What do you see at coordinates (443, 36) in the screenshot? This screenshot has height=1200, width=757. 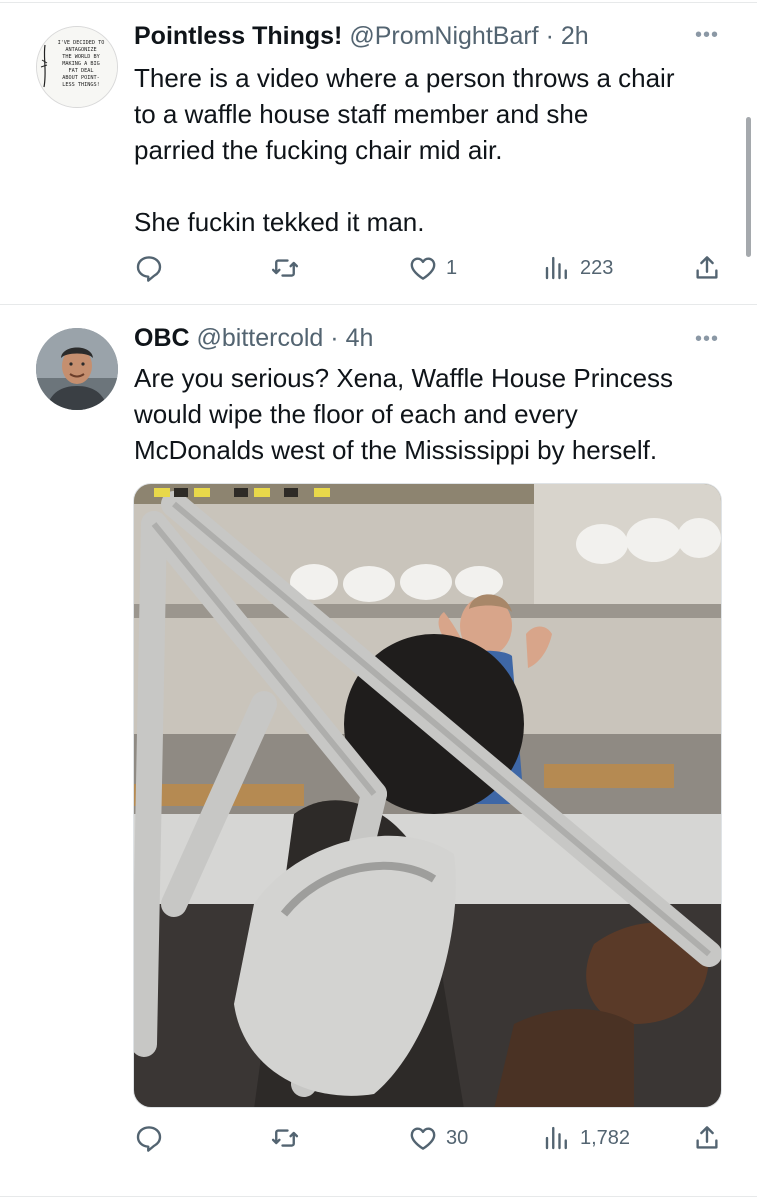 I see `handle: @PromNightBarf` at bounding box center [443, 36].